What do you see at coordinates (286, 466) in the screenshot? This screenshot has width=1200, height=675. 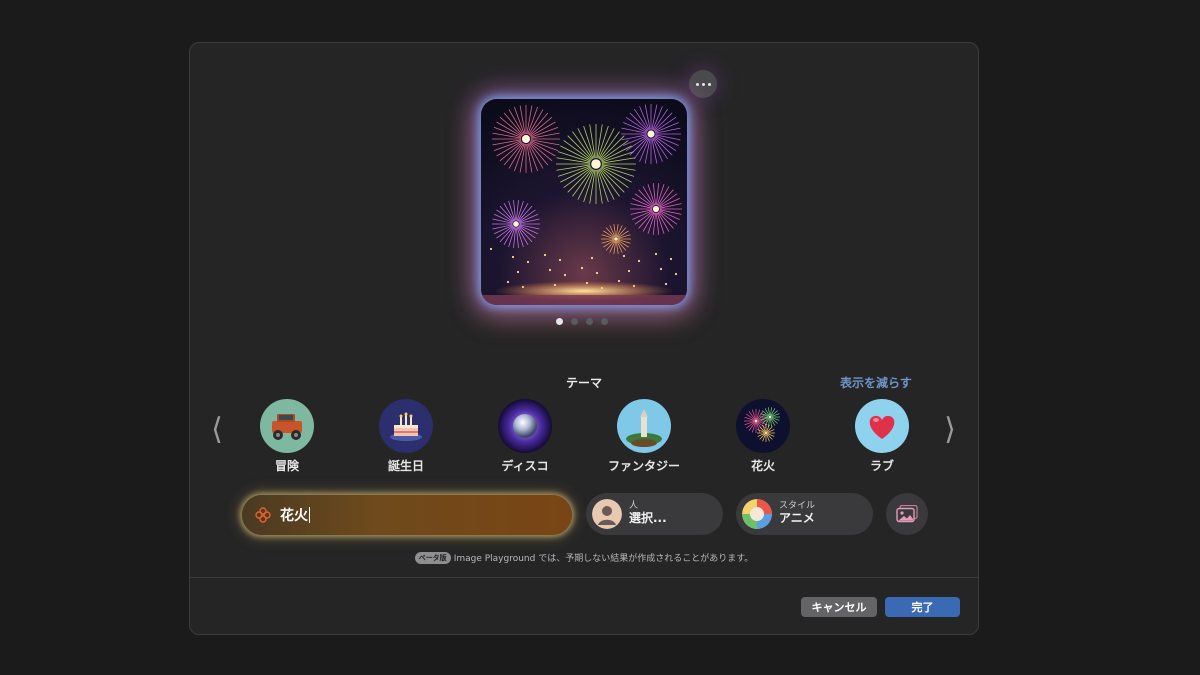 I see `theme-label: 冒険` at bounding box center [286, 466].